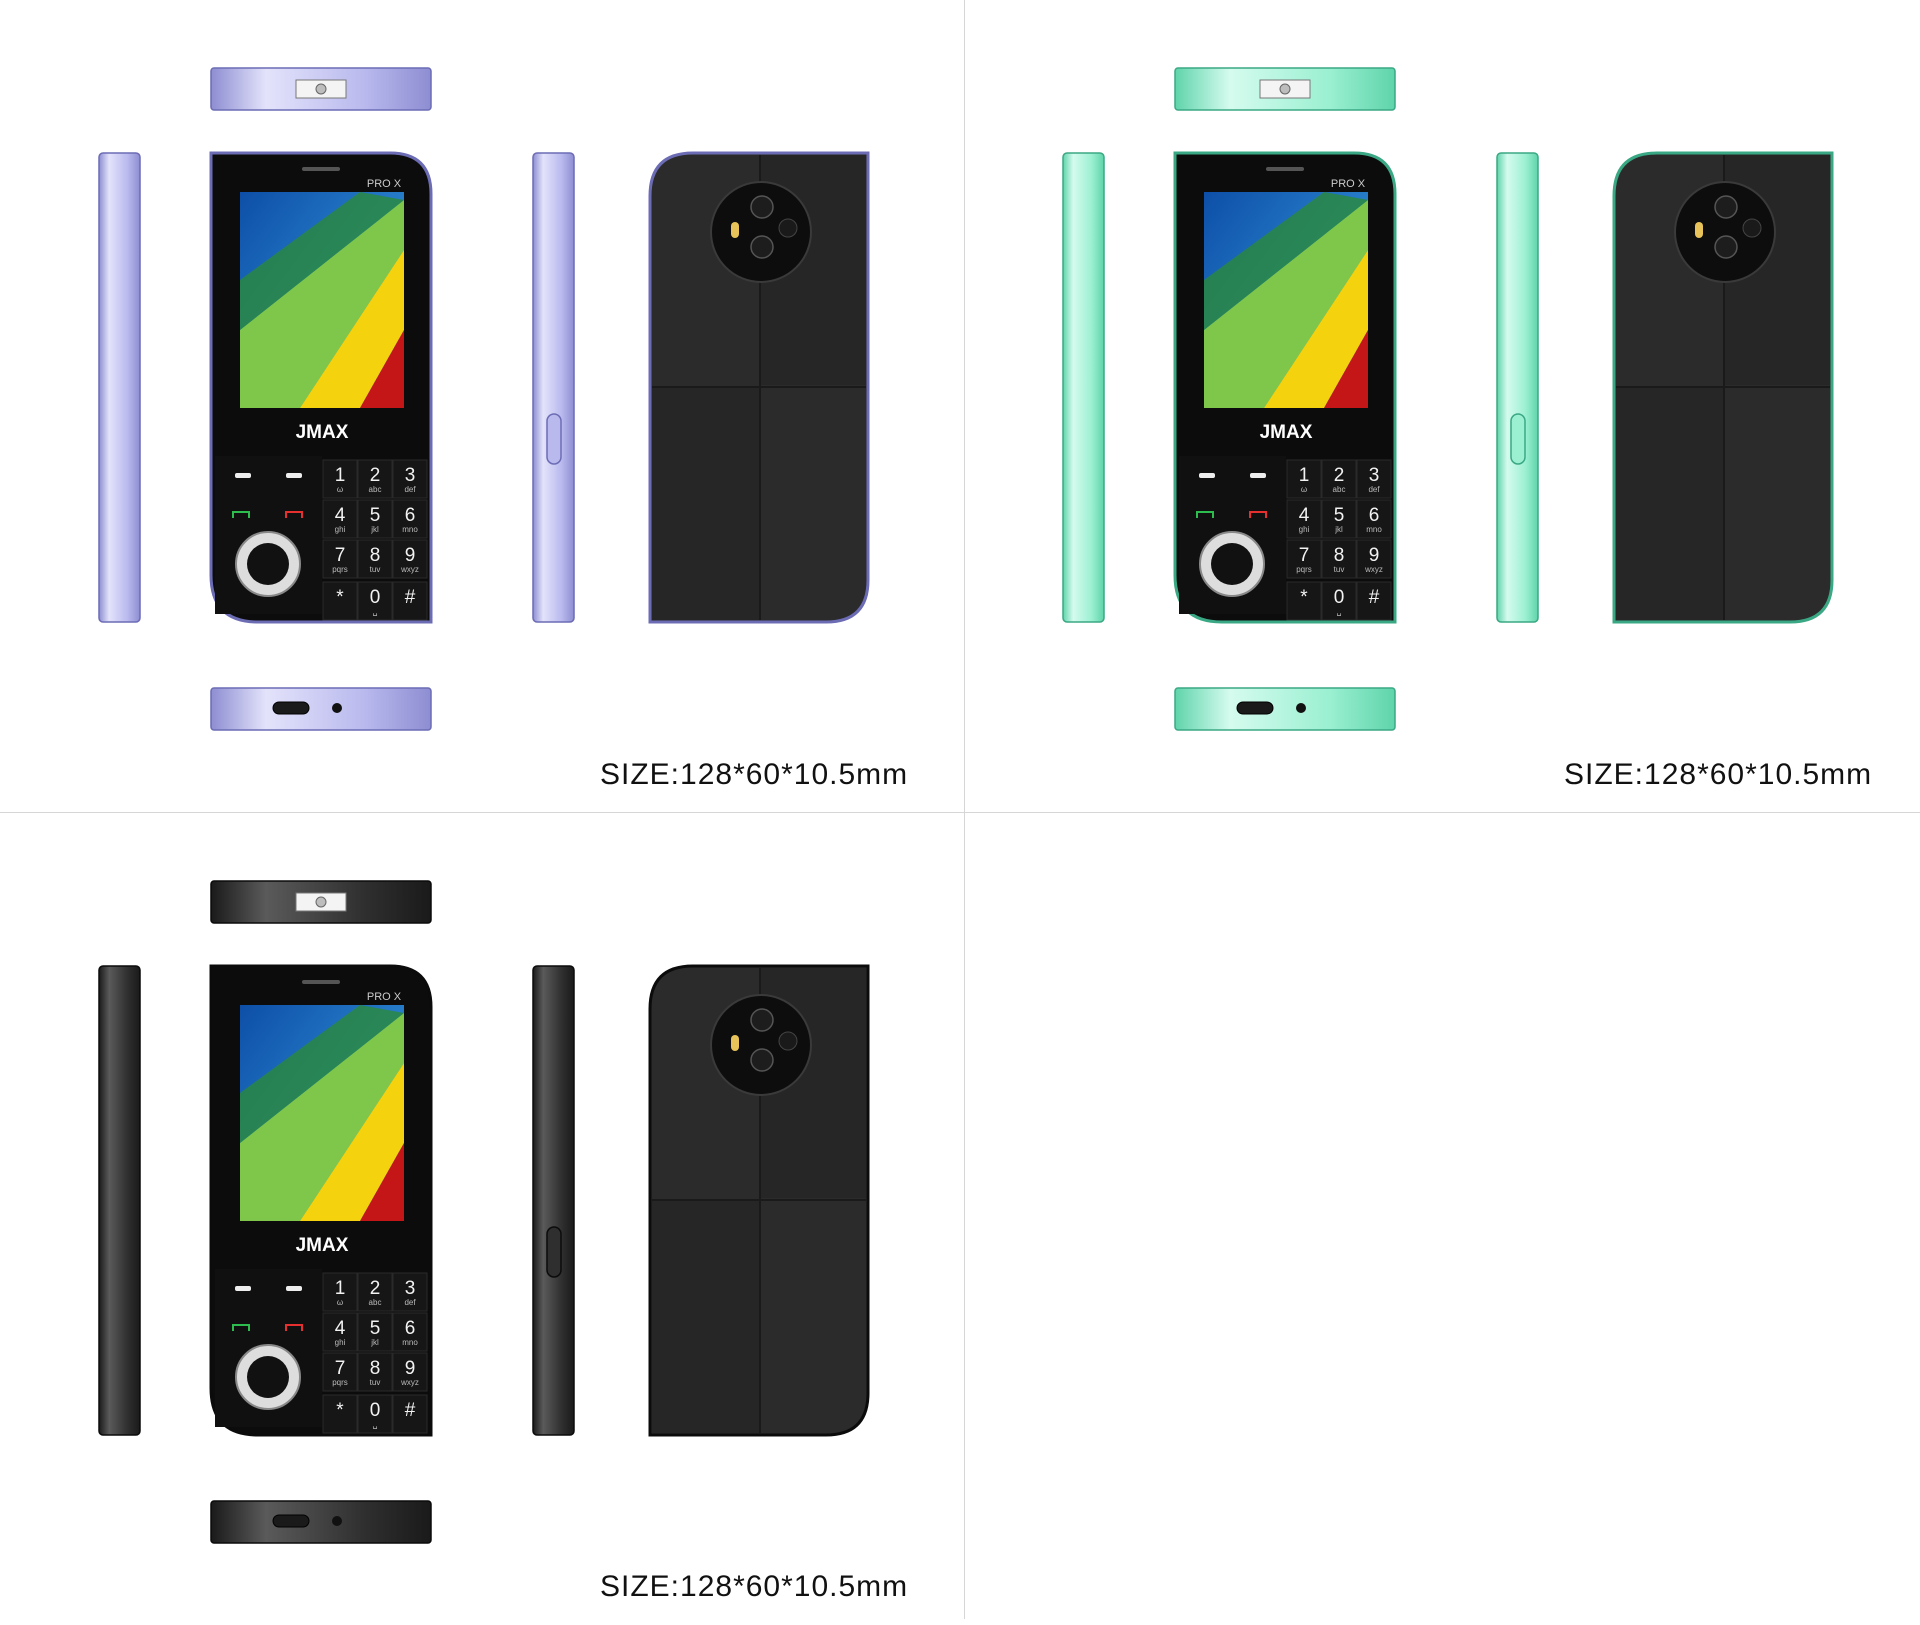 The height and width of the screenshot is (1625, 1920). What do you see at coordinates (705, 504) in the screenshot?
I see `back-texture-bl` at bounding box center [705, 504].